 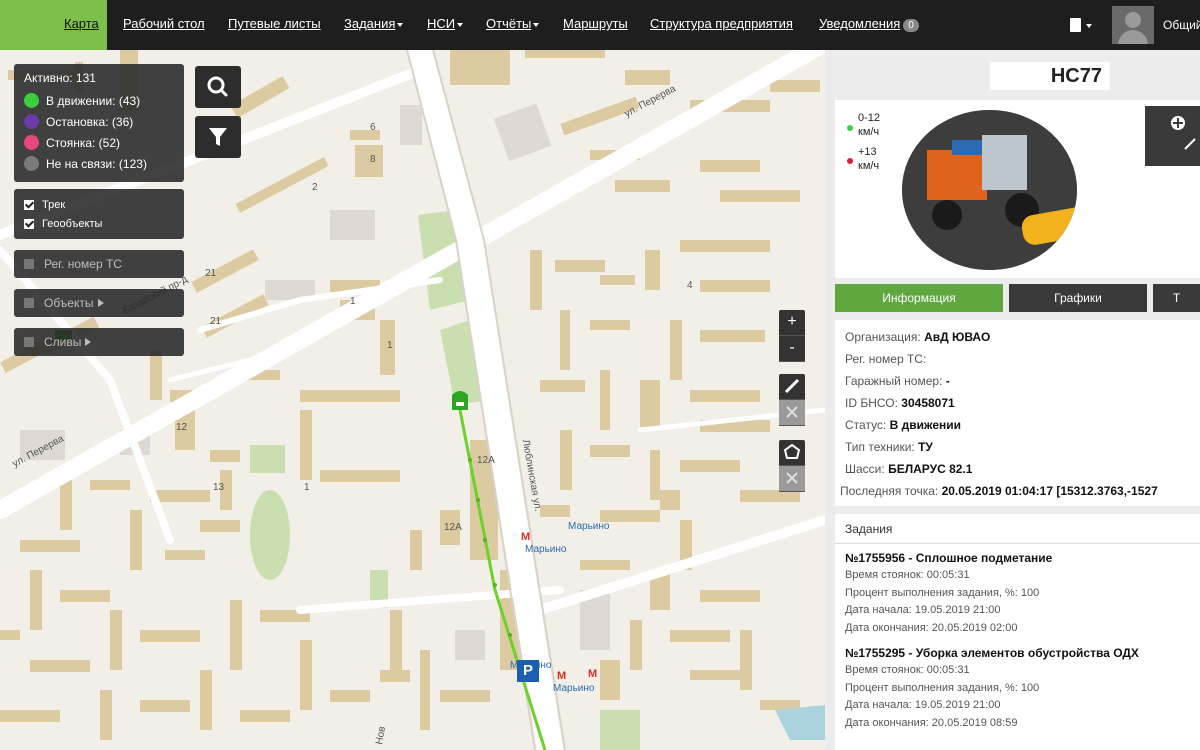 I want to click on nav-notifications: Уведомления 0, so click(x=869, y=24).